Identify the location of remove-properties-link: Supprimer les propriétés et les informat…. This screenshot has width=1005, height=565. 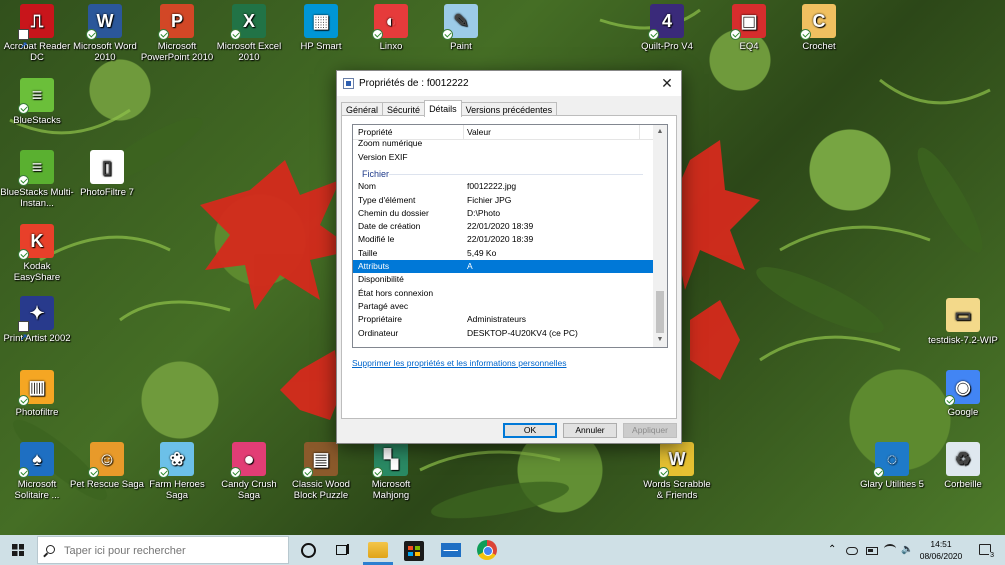
(459, 363).